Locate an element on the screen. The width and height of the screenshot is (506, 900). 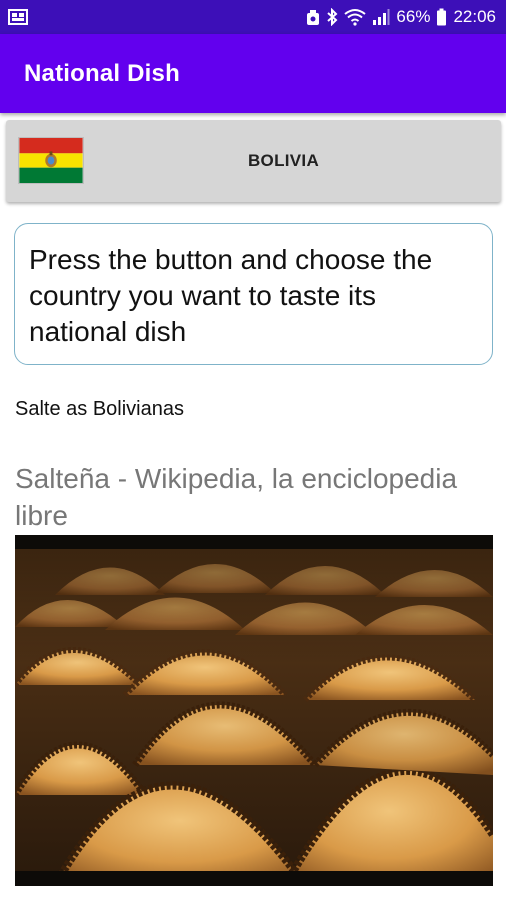
country-label: BOLIVIA is located at coordinates (283, 160).